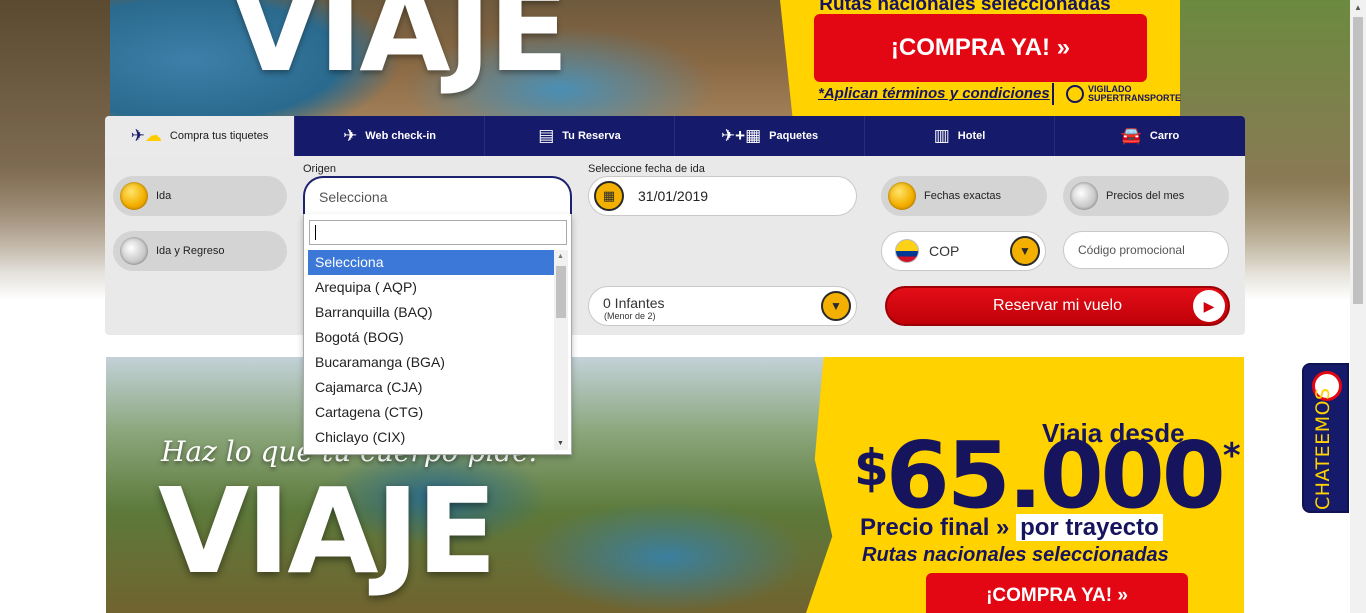  What do you see at coordinates (561, 350) in the screenshot?
I see `dropdown-scrollbar: ▲ ▼` at bounding box center [561, 350].